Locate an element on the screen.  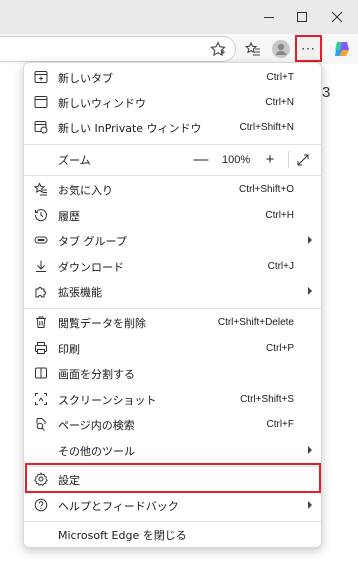
menu-item-find-on-page: ページ内の検索 Ctrl+F is located at coordinates (172, 424).